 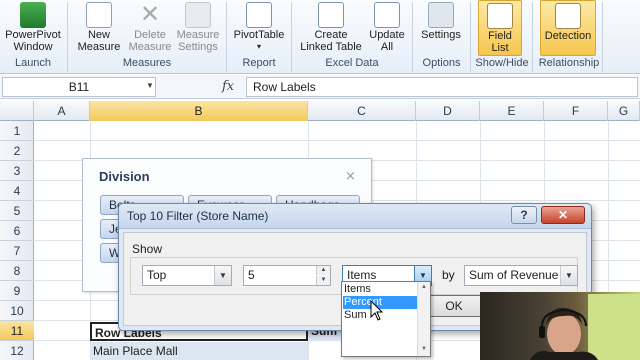 I want to click on top-bottom-select: Top ▼, so click(x=187, y=275).